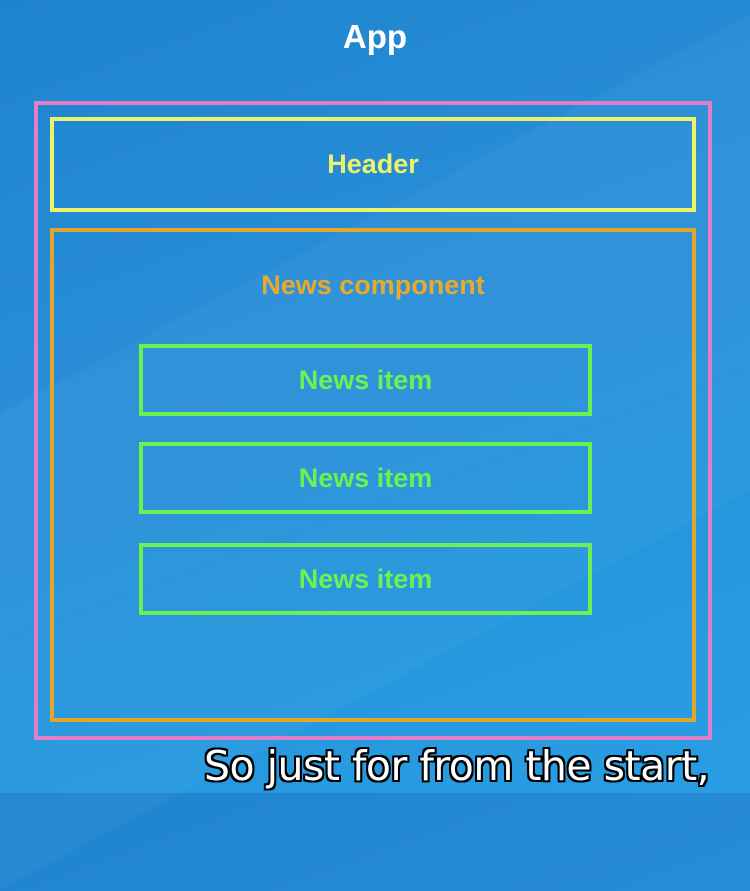 The height and width of the screenshot is (891, 750). I want to click on news-component-label: News component, so click(373, 285).